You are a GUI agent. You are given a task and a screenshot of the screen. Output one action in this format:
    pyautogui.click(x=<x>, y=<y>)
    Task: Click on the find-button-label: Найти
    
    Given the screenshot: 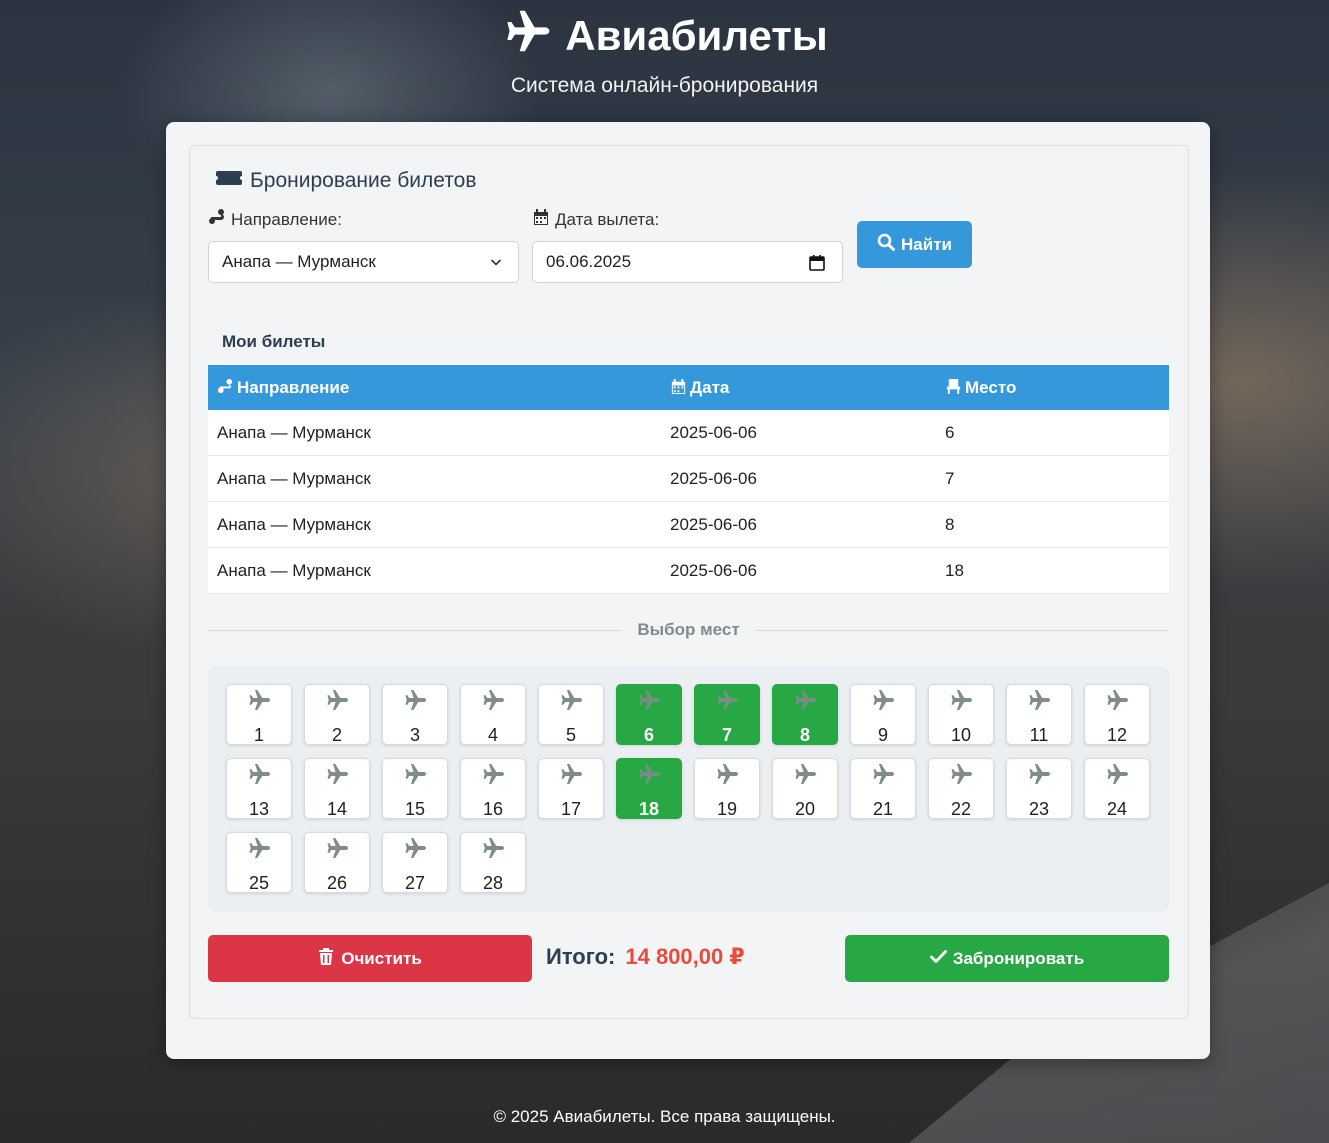 What is the action you would take?
    pyautogui.click(x=926, y=244)
    